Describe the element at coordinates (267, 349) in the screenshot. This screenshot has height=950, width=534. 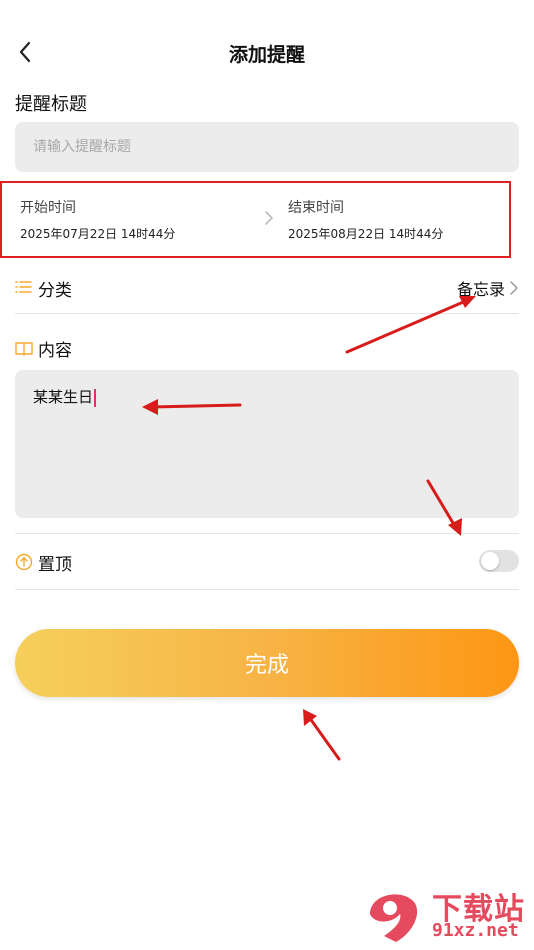
I see `content-header: 内容` at that location.